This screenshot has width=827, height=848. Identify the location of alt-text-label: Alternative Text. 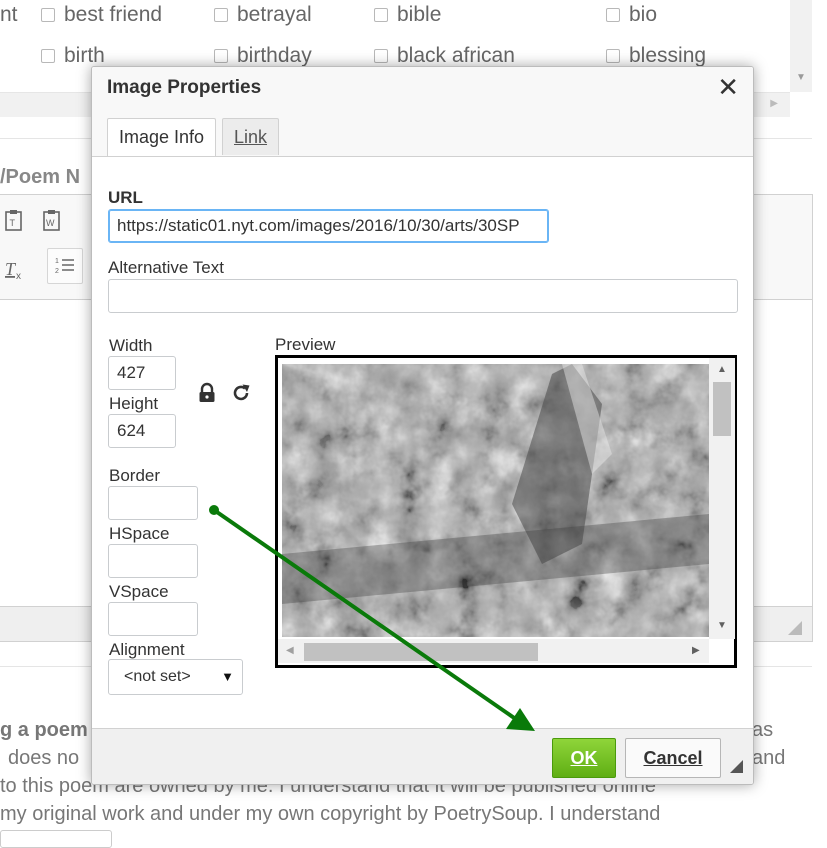
(166, 267).